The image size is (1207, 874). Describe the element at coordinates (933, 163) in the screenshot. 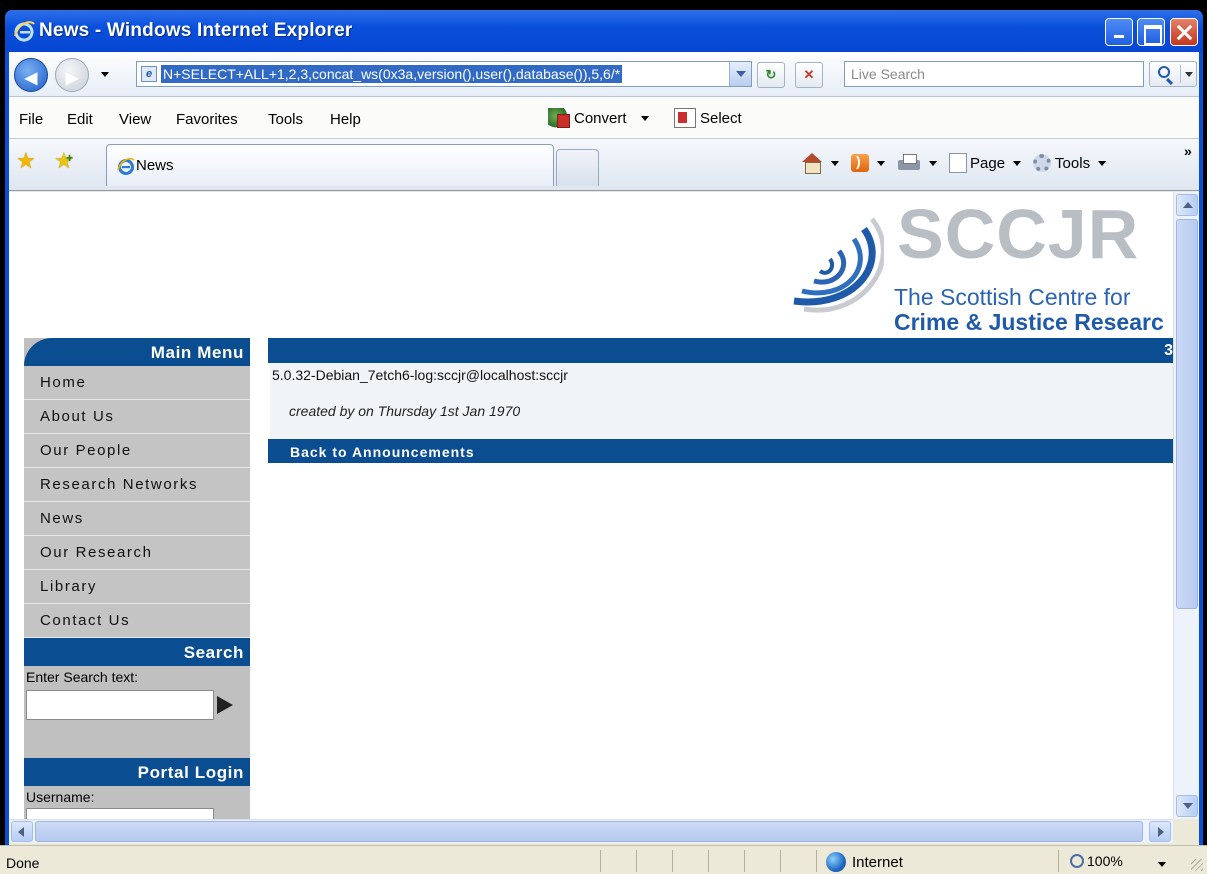

I see `print-dropdown-icon` at that location.